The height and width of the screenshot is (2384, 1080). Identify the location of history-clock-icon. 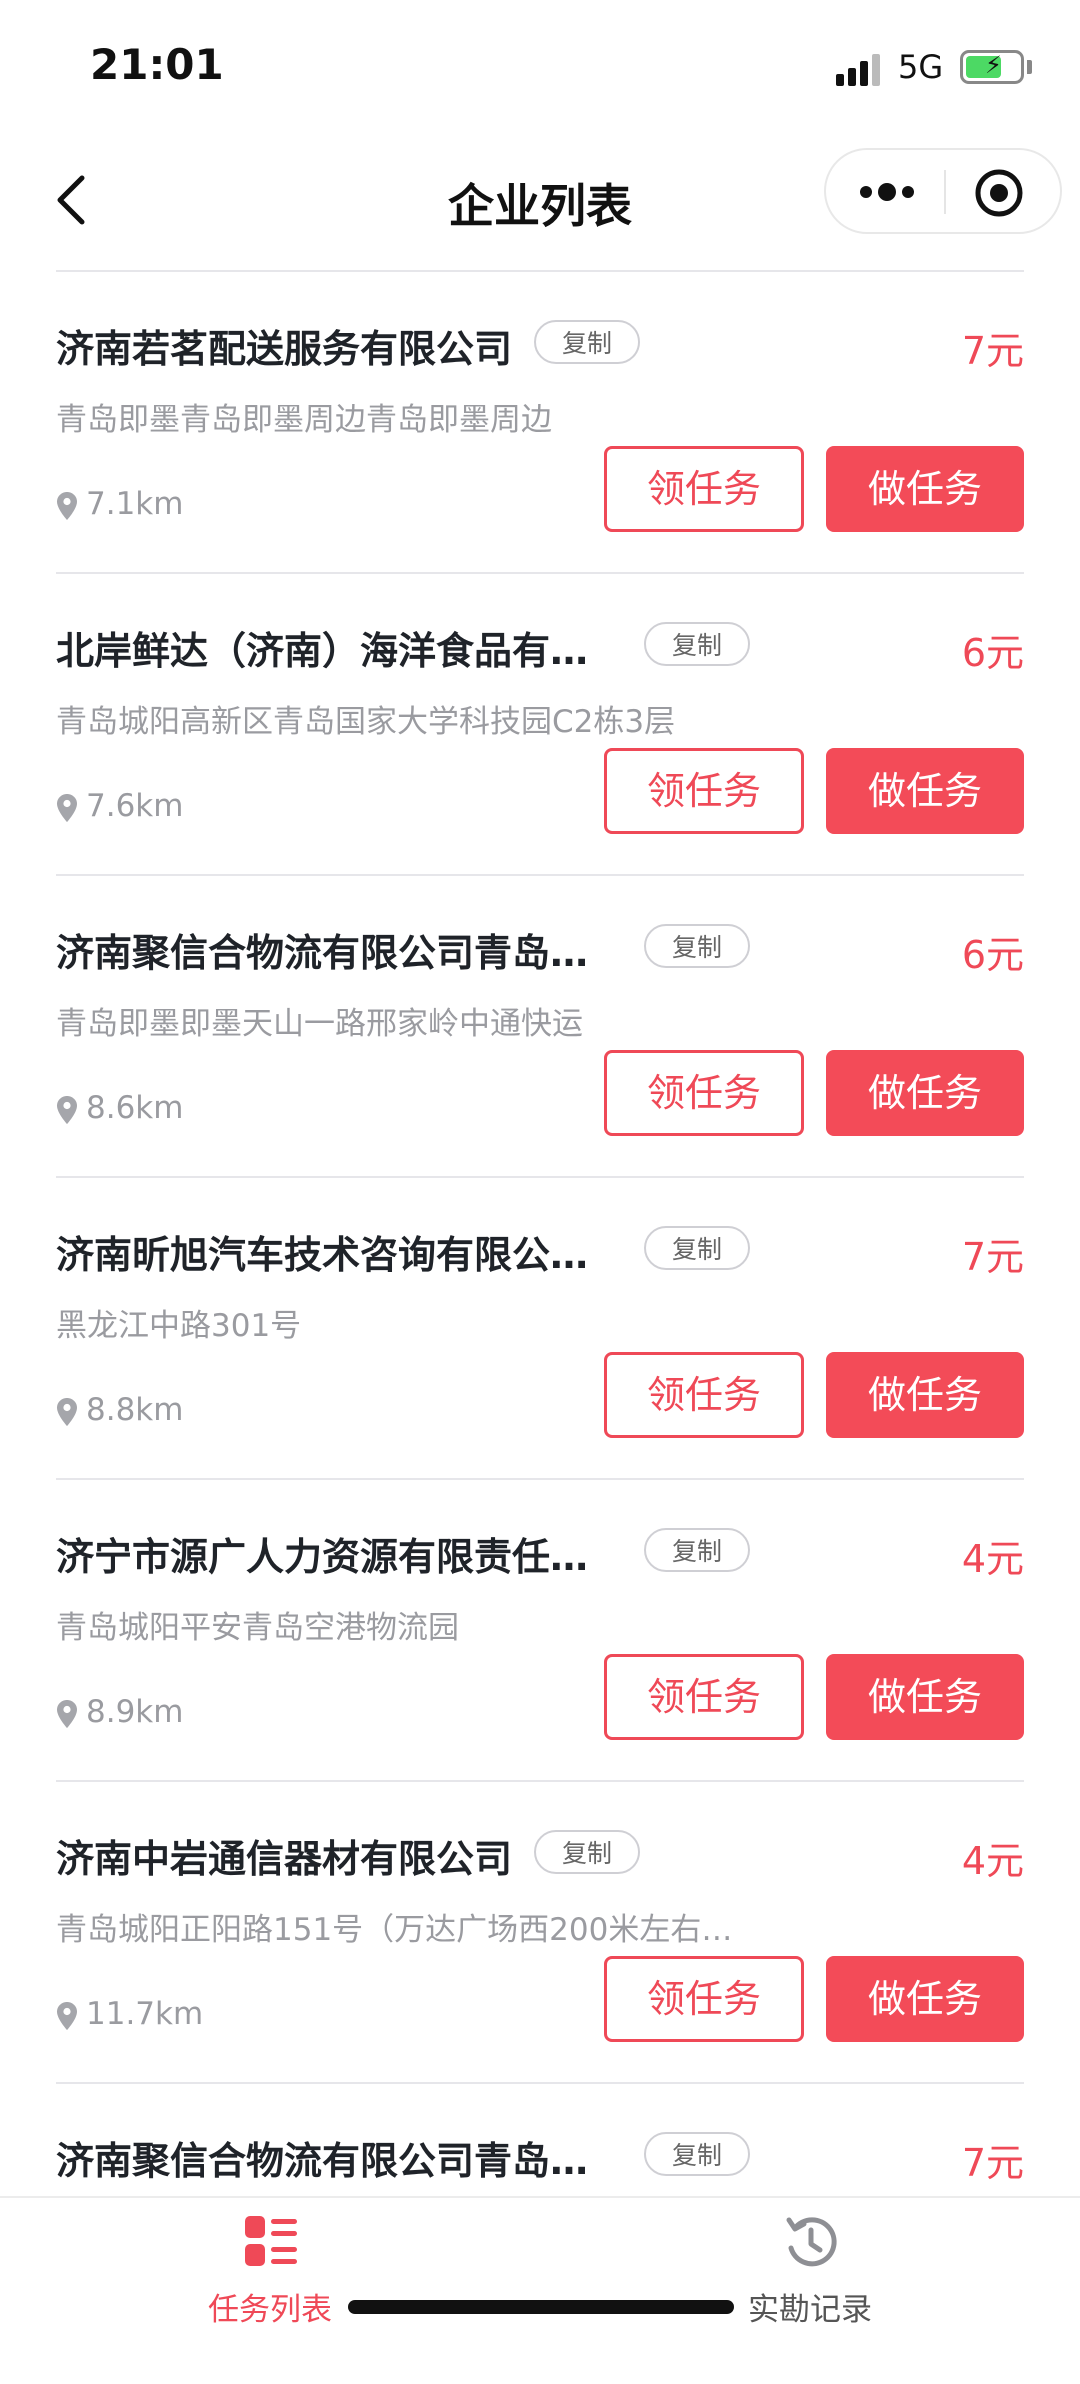
(811, 2242).